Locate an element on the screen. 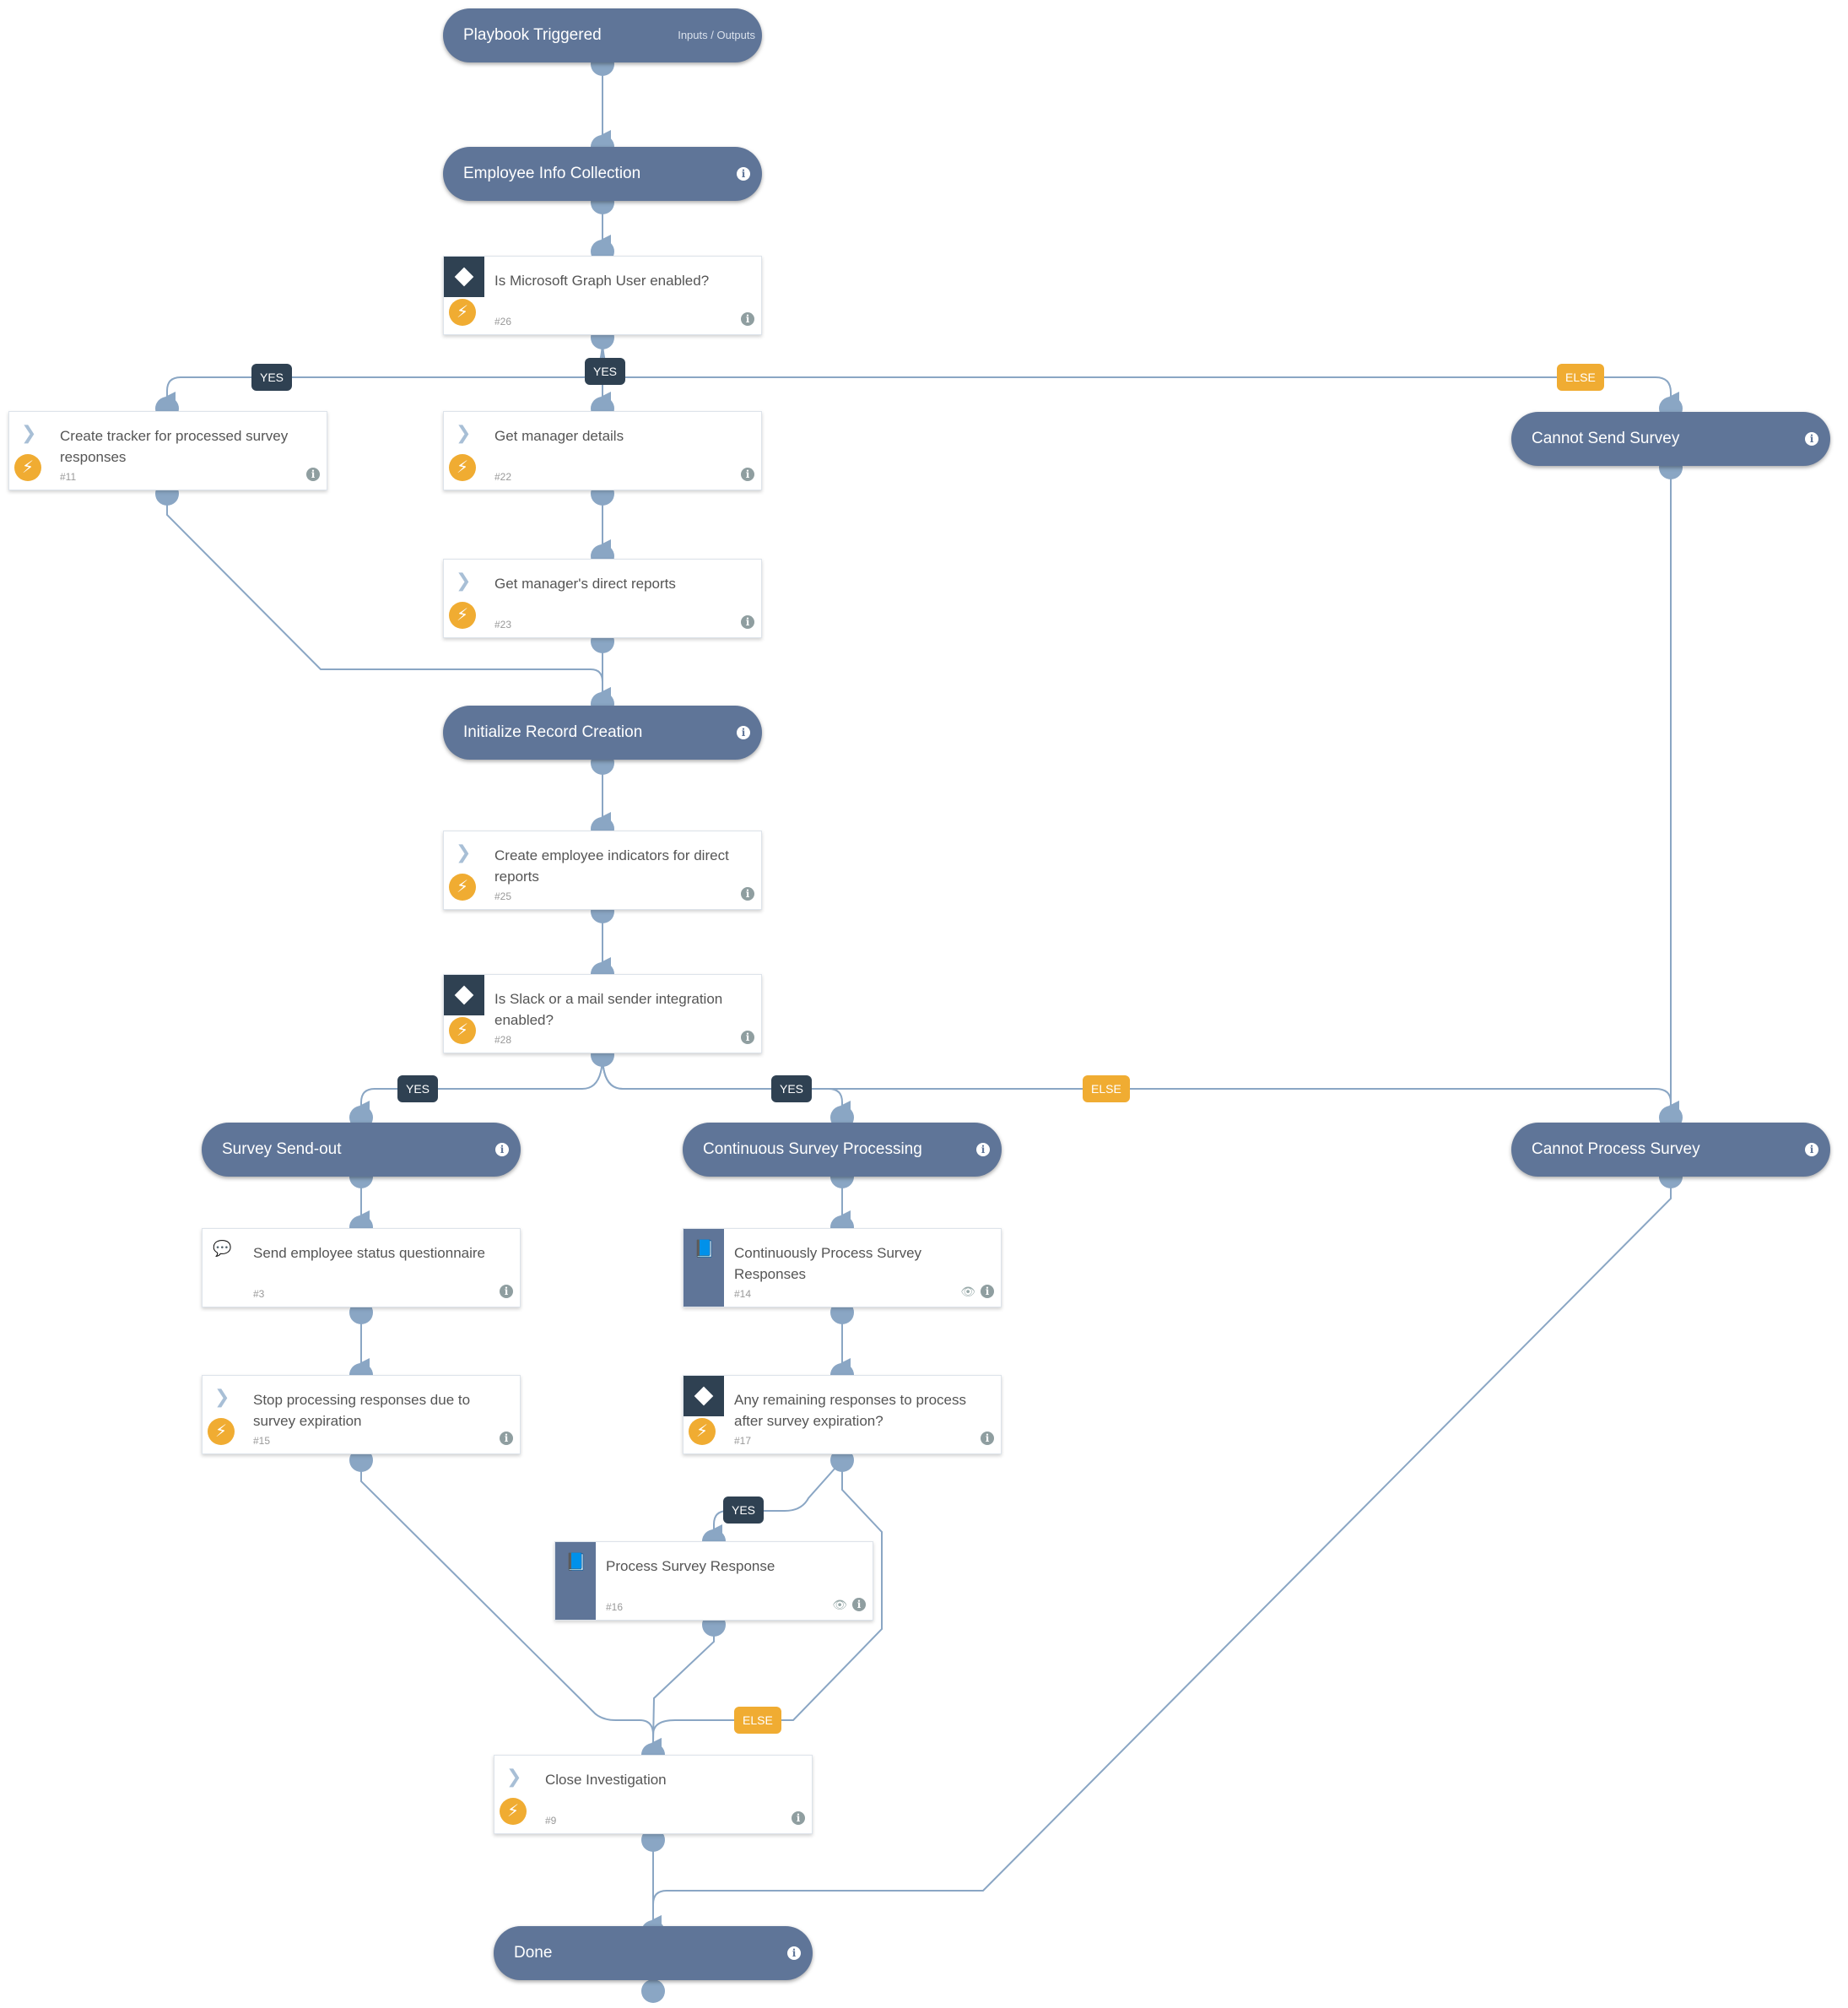 This screenshot has width=1848, height=2008. task-title: Get manager details is located at coordinates (559, 436).